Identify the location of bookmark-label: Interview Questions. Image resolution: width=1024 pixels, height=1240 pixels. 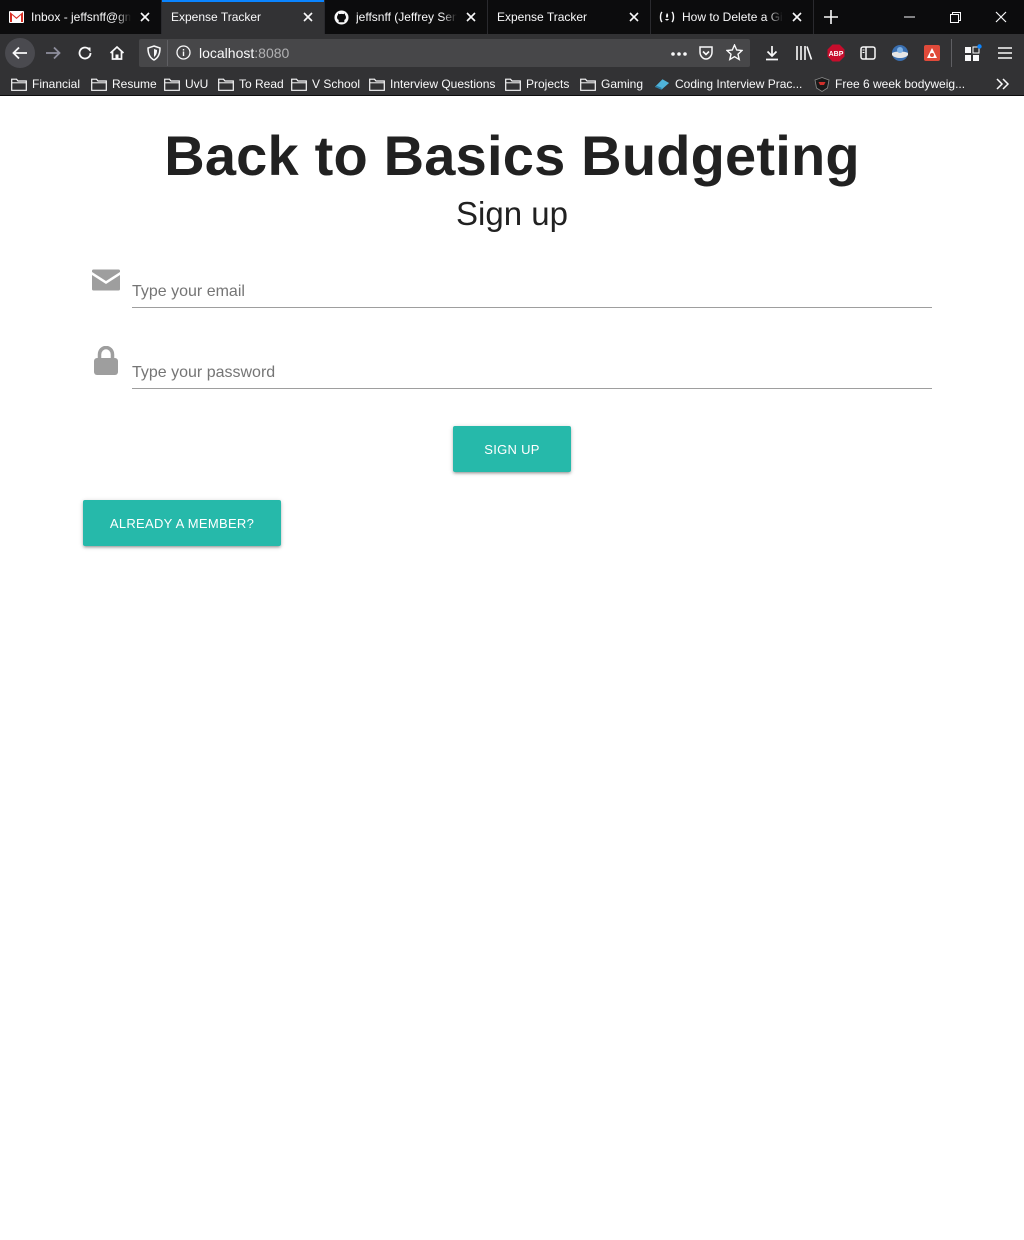
(443, 84).